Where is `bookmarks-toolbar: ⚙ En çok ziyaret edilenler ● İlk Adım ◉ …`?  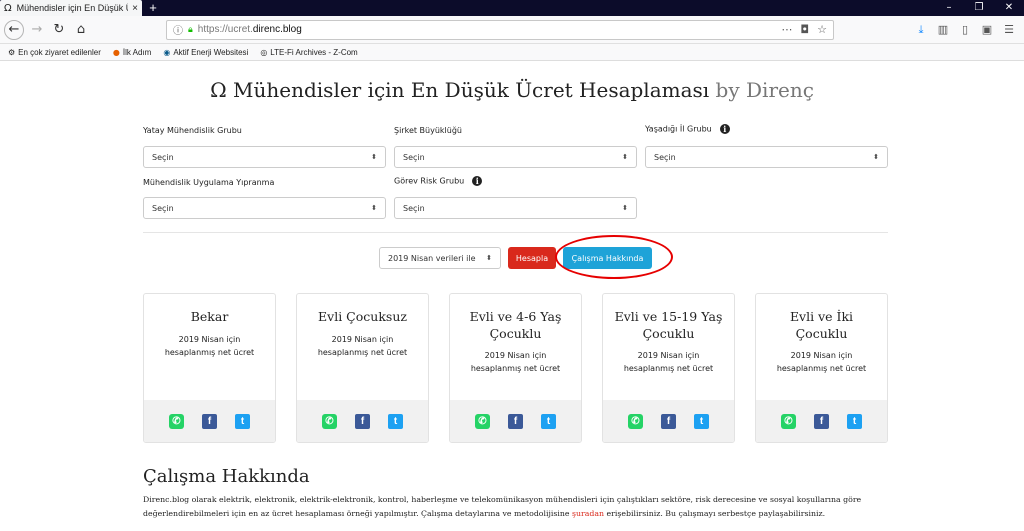
bookmarks-toolbar: ⚙ En çok ziyaret edilenler ● İlk Adım ◉ … is located at coordinates (512, 52).